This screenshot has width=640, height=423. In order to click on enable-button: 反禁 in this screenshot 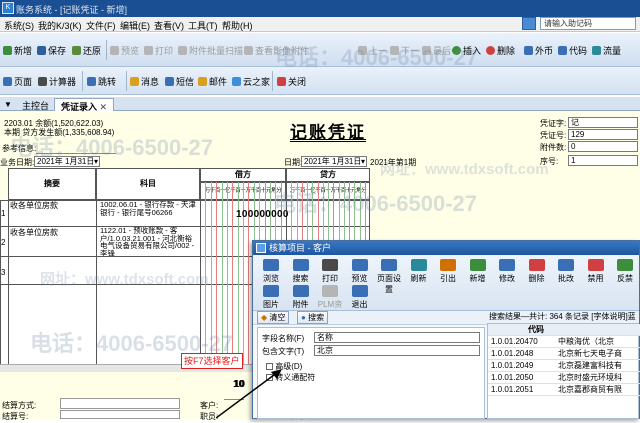, I will do `click(625, 271)`.